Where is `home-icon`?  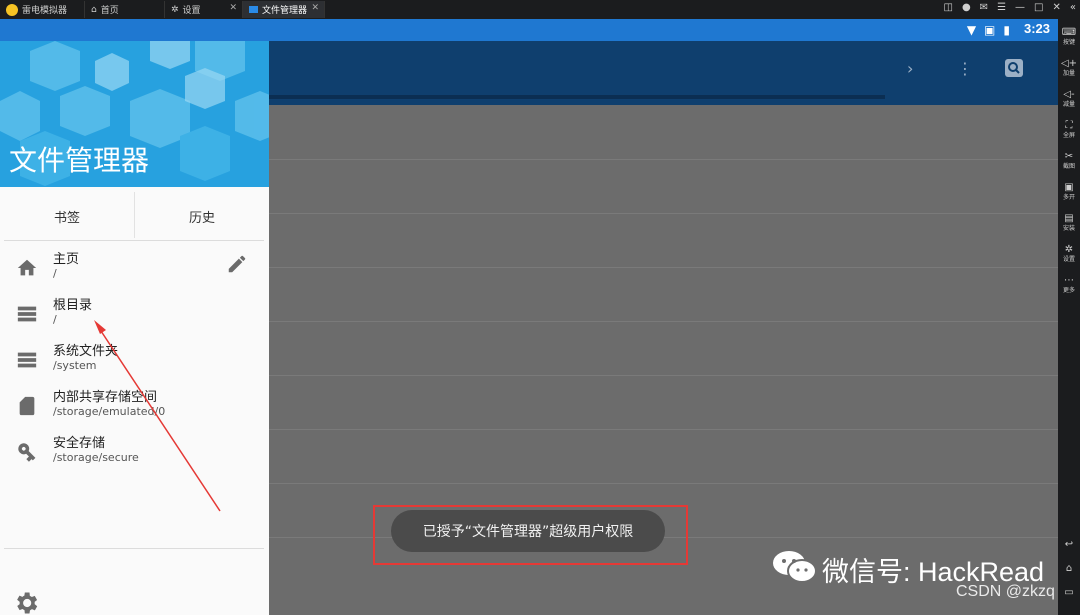 home-icon is located at coordinates (27, 267).